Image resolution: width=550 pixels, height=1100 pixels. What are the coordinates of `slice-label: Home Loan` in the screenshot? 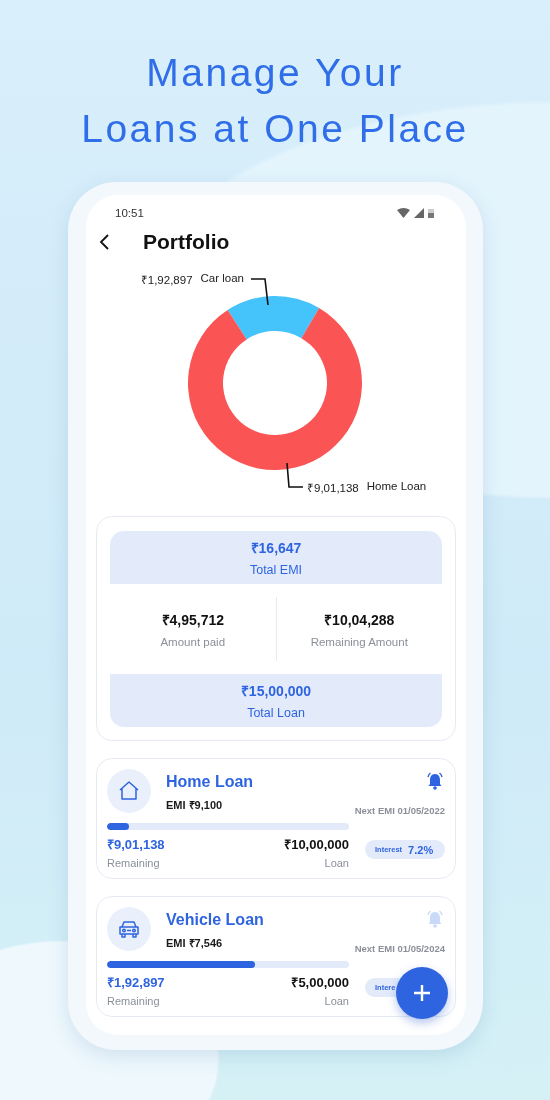 It's located at (396, 487).